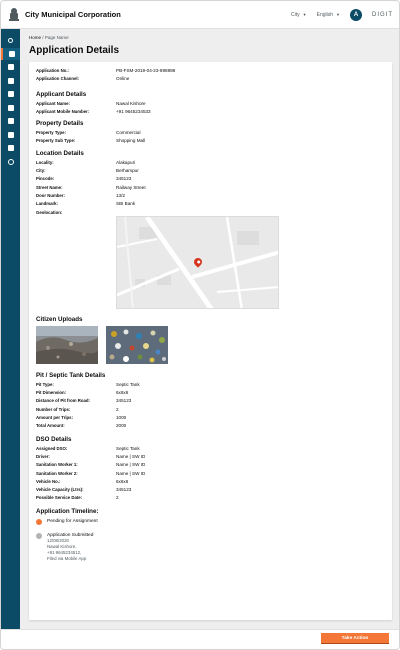 The width and height of the screenshot is (400, 650). What do you see at coordinates (63, 401) in the screenshot?
I see `detail-label: Distance of Pit from Road:` at bounding box center [63, 401].